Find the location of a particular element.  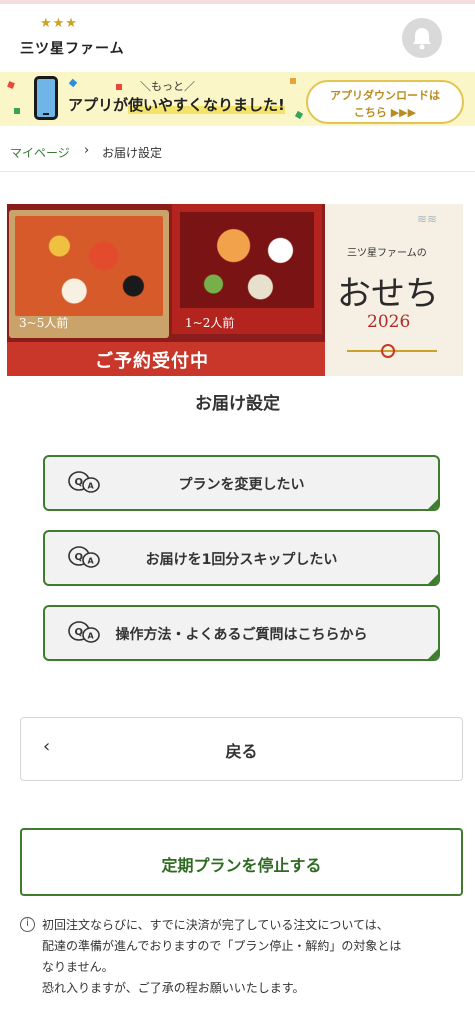

banner-headline-prefix: アプリが is located at coordinates (98, 105).